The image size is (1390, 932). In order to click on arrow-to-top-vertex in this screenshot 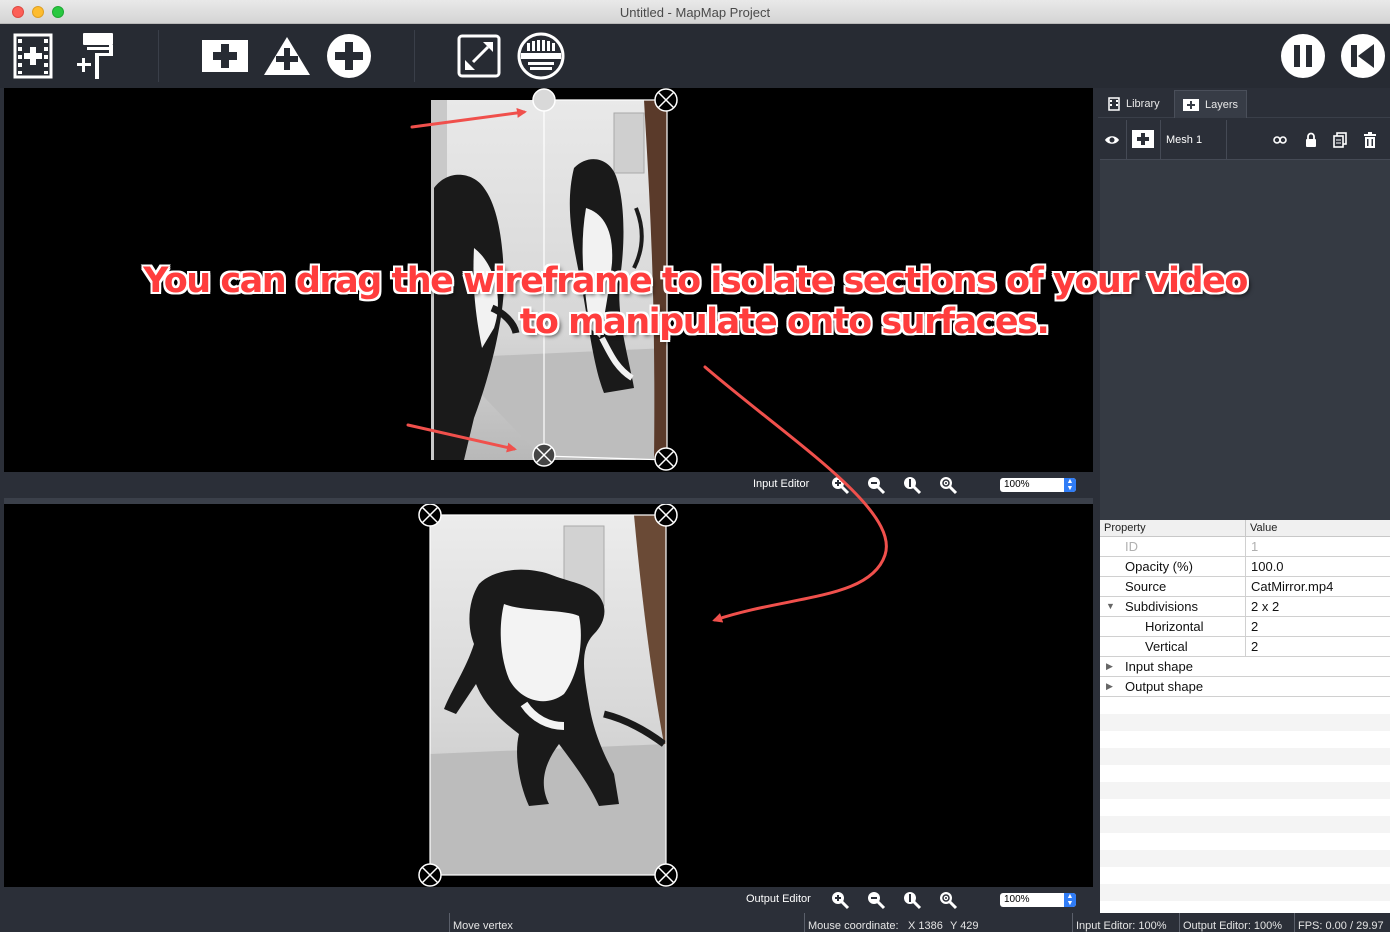, I will do `click(468, 118)`.